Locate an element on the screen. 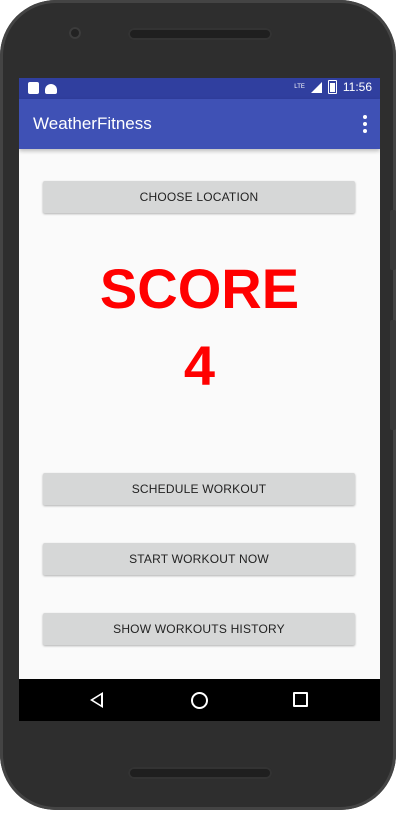 The width and height of the screenshot is (406, 816). navigation-bar is located at coordinates (199, 700).